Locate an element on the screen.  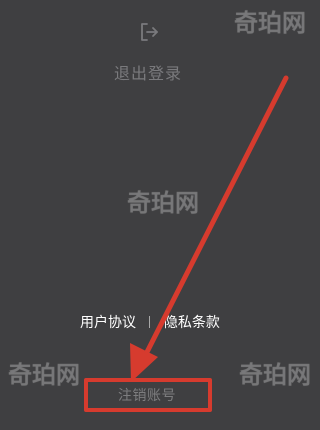
watermark-bottom-left: 奇珀网 is located at coordinates (44, 375).